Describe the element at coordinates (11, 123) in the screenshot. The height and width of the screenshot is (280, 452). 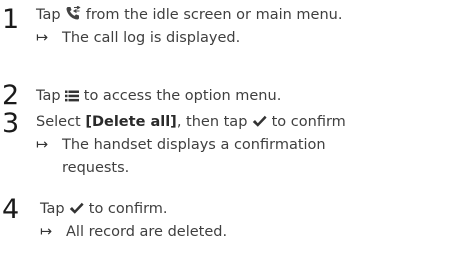
I see `step-number: 3` at that location.